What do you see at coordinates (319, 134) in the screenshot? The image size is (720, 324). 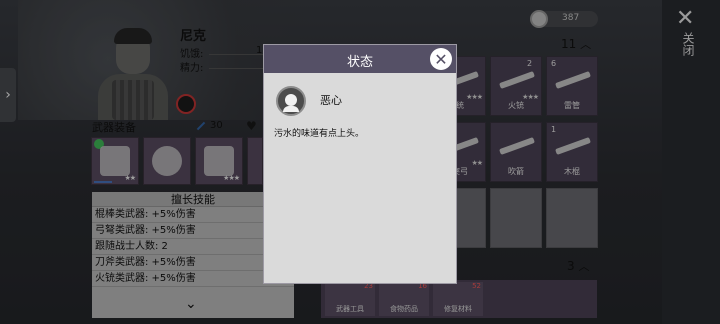 I see `status-description: 污水的味道有点上头。` at bounding box center [319, 134].